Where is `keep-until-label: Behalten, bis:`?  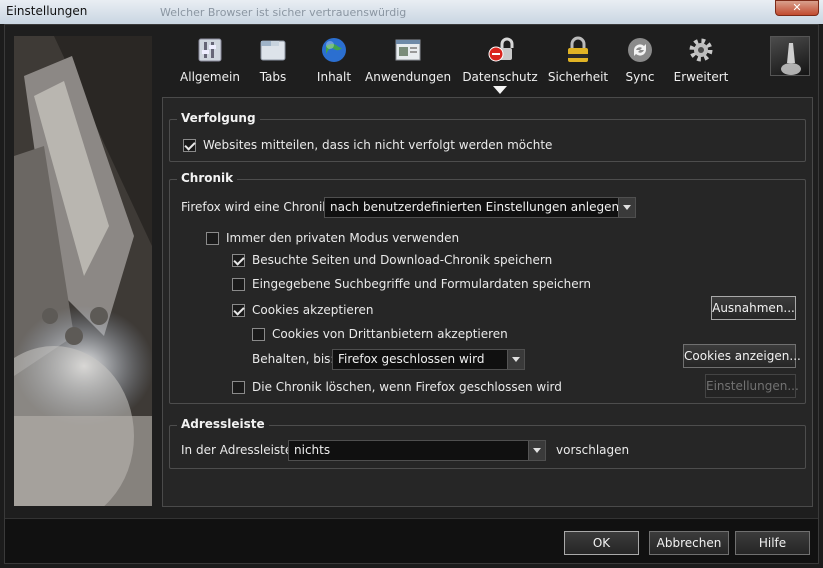 keep-until-label: Behalten, bis: is located at coordinates (293, 359).